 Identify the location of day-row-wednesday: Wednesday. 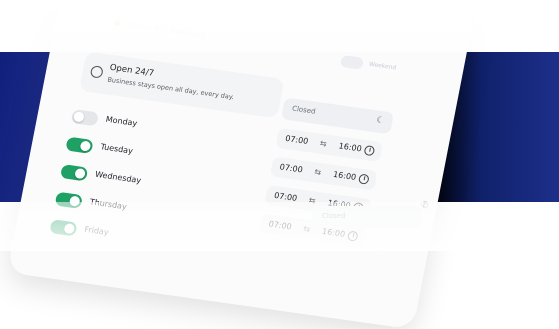
(100, 172).